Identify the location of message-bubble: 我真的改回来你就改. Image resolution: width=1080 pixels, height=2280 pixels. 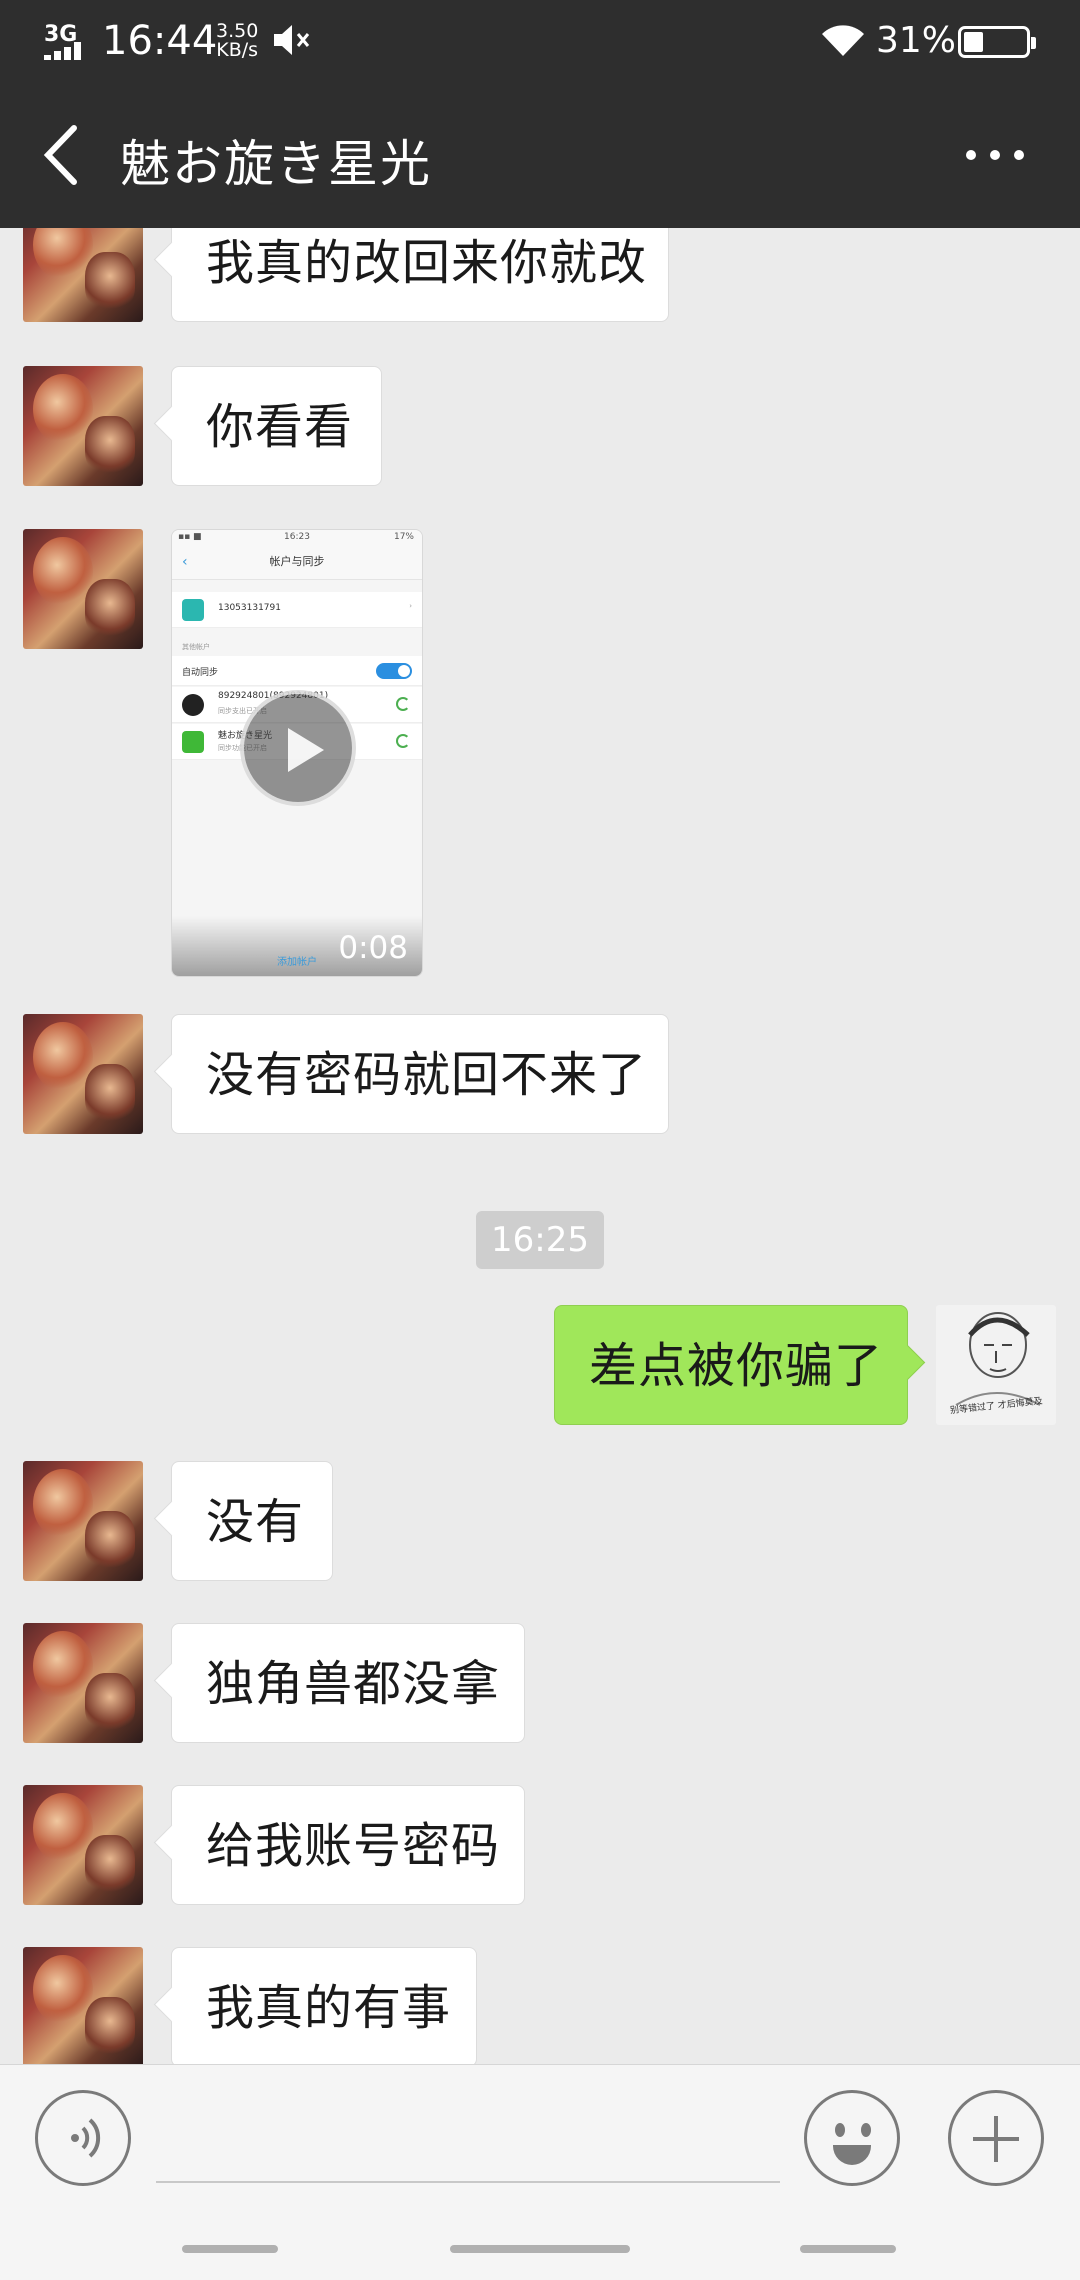
(420, 275).